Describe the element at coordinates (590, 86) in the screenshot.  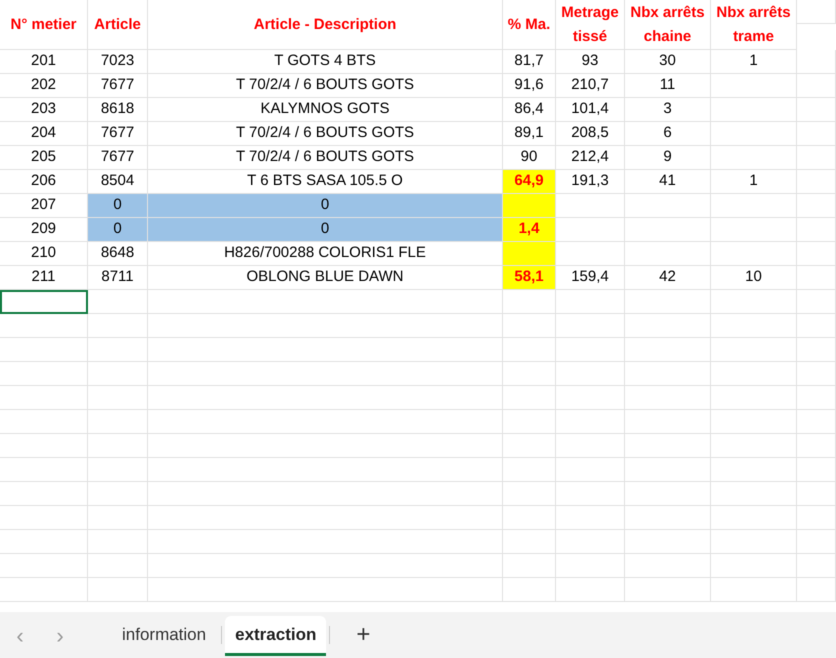
I see `table-cell: 210,7` at that location.